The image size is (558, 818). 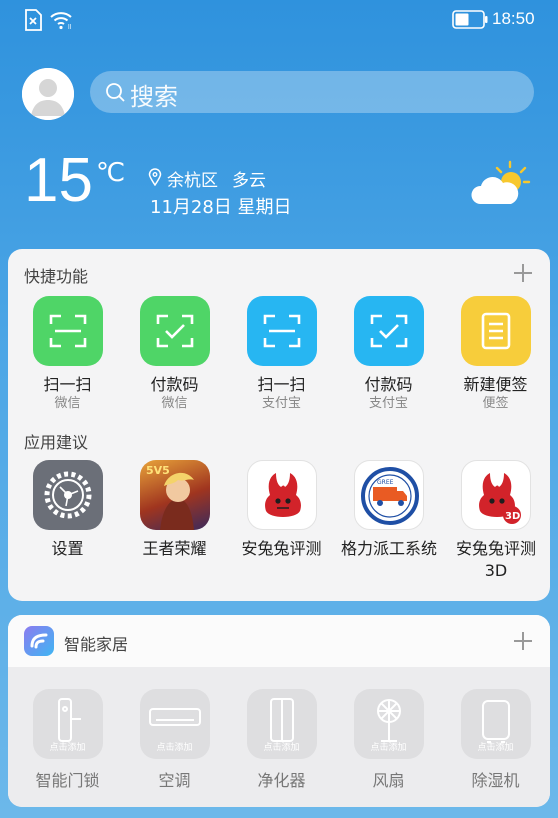 What do you see at coordinates (513, 18) in the screenshot?
I see `status-time: 18:50` at bounding box center [513, 18].